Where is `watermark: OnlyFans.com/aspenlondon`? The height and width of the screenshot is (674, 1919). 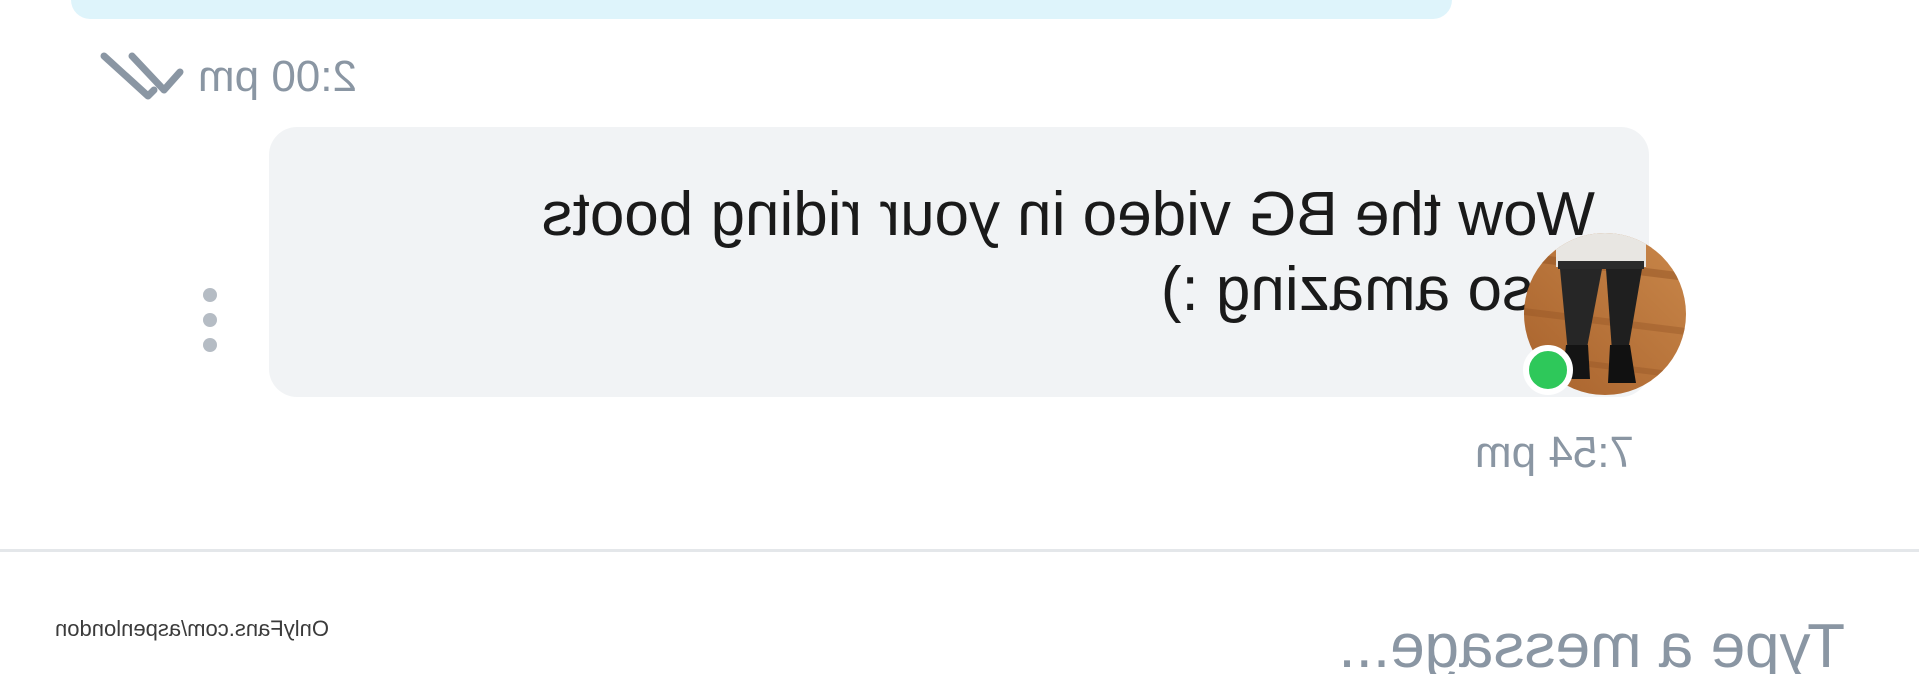
watermark: OnlyFans.com/aspenlondon is located at coordinates (192, 628).